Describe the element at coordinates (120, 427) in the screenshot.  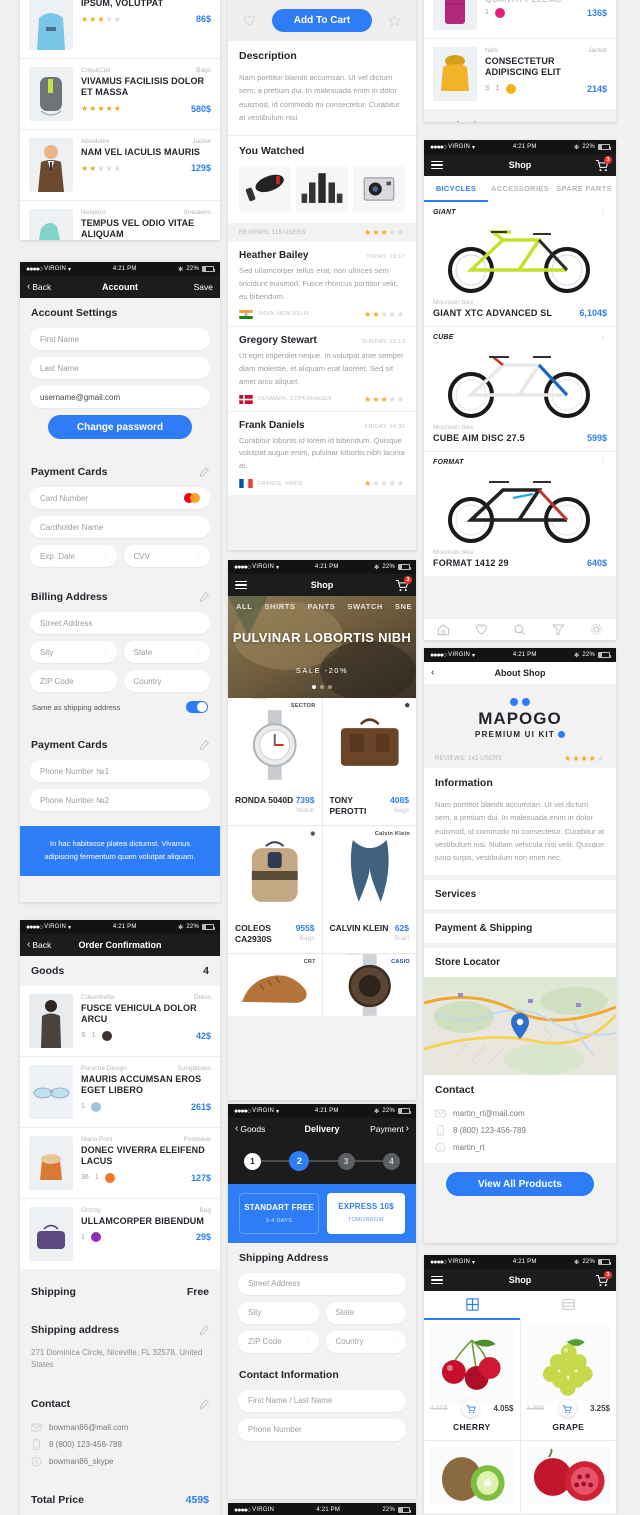
I see `change-password-button: Change password` at that location.